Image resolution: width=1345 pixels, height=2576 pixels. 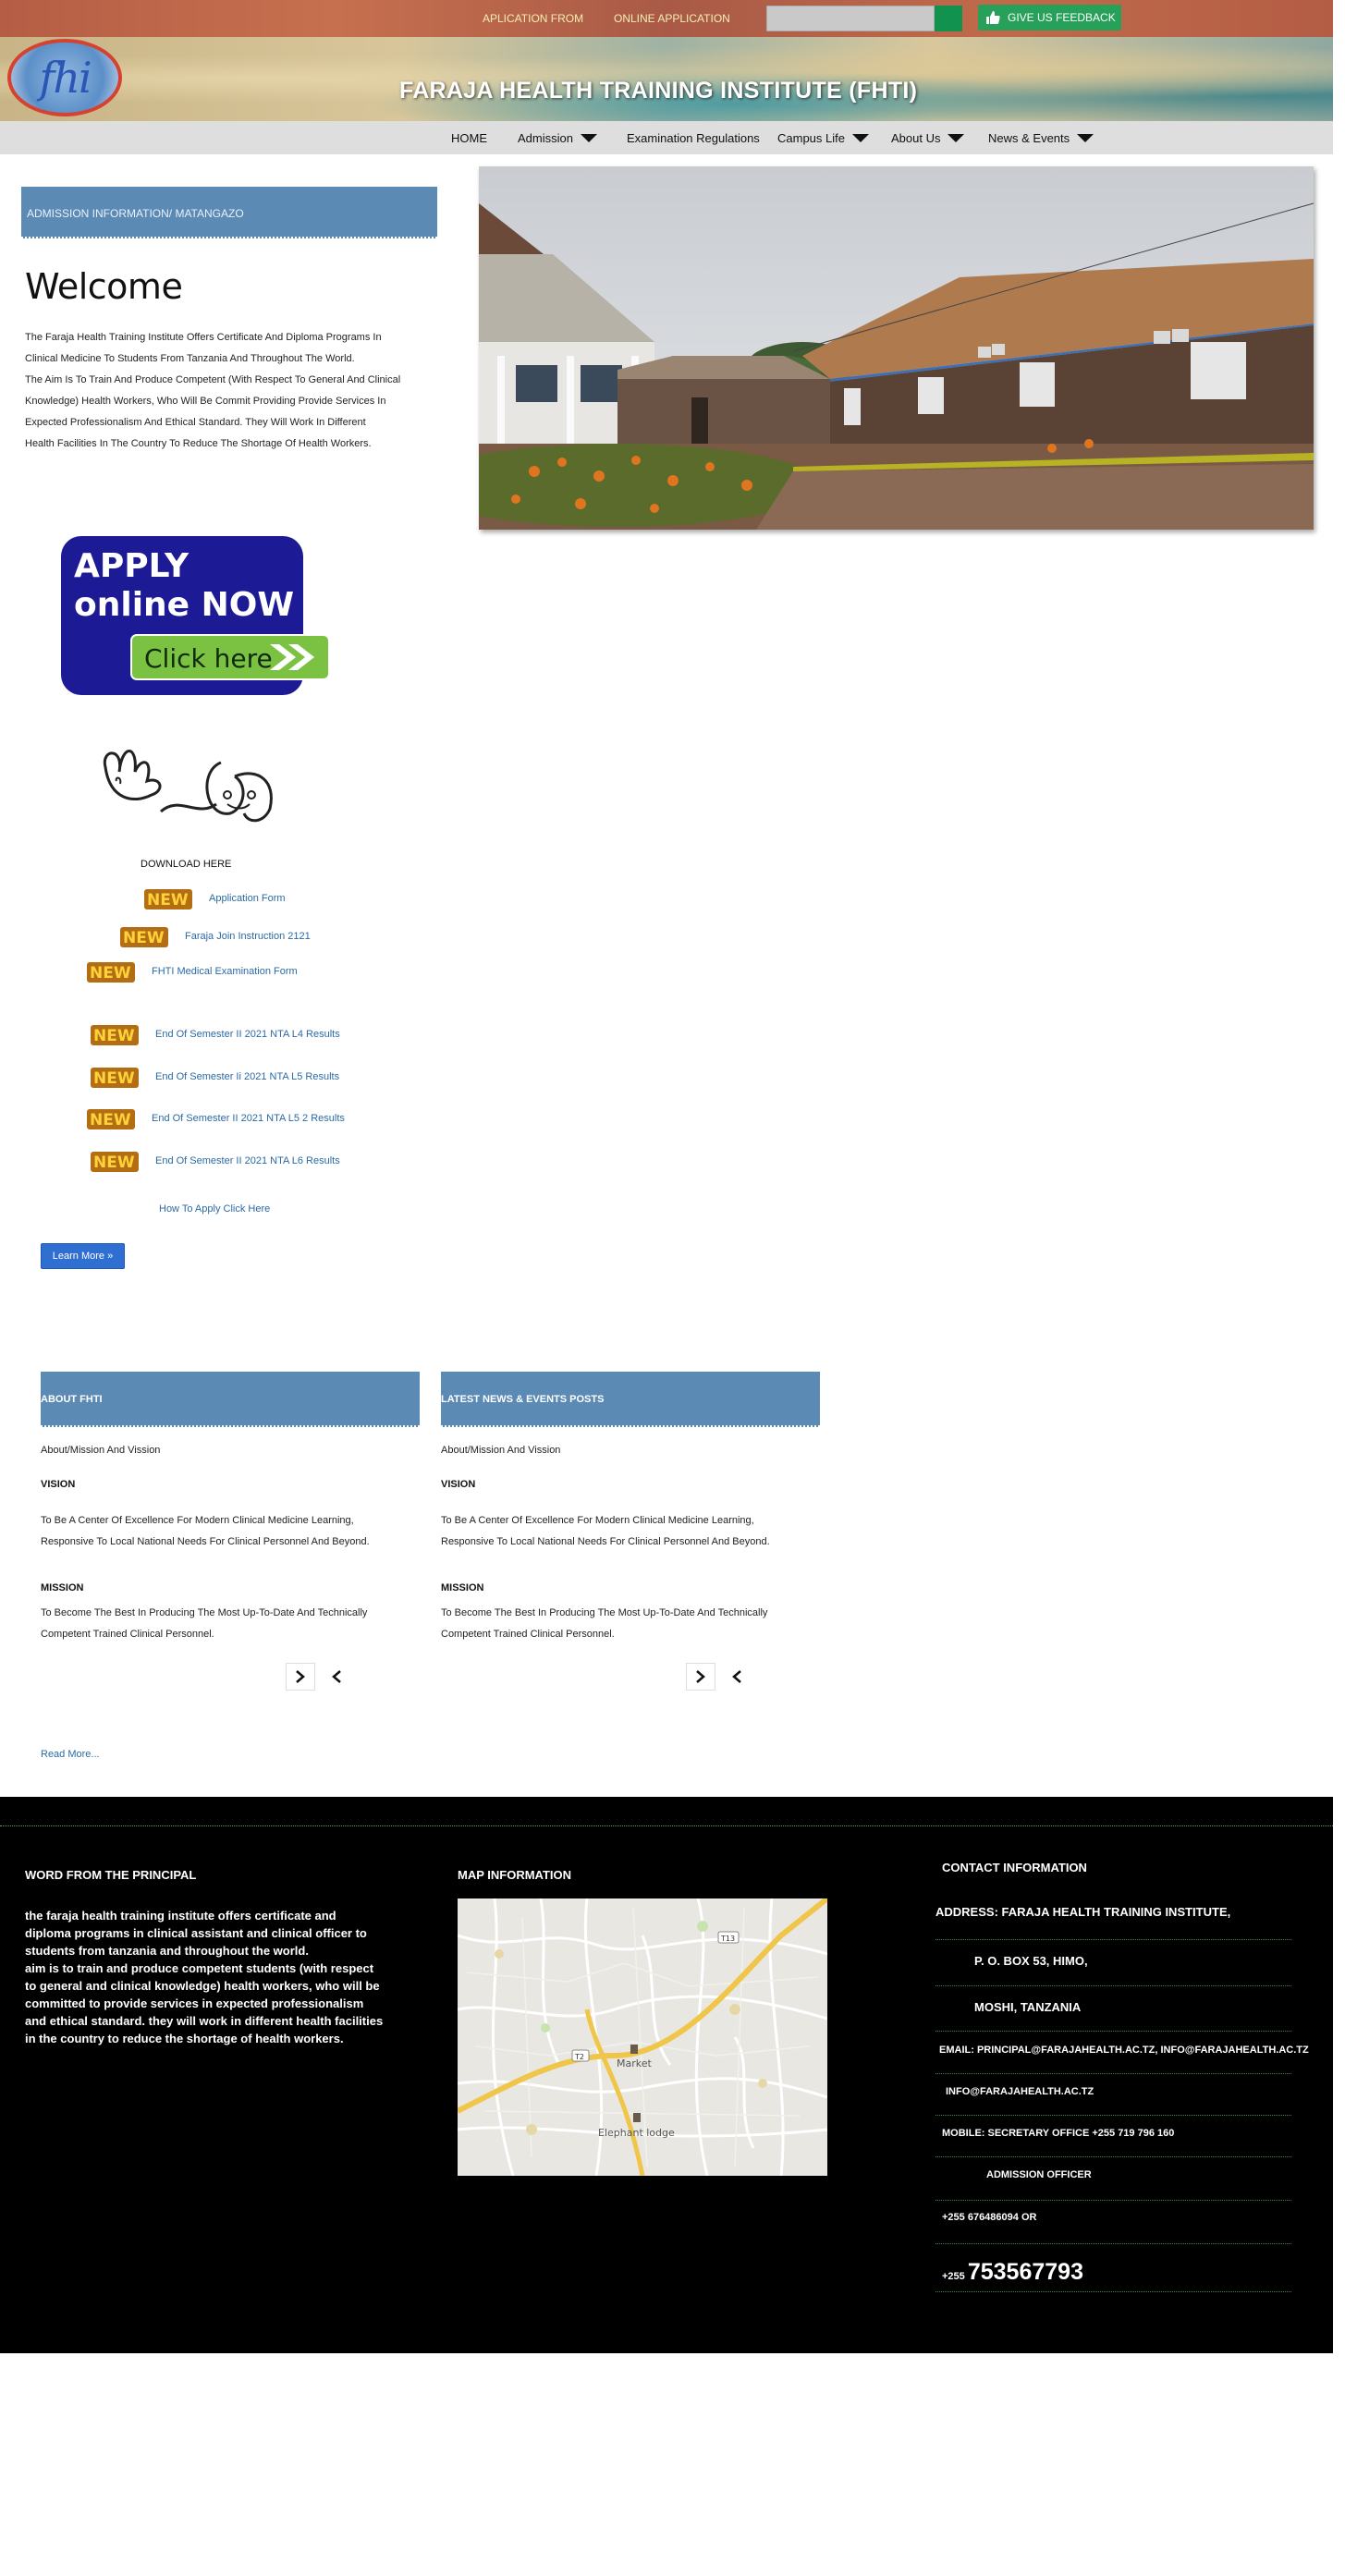 I want to click on logo-text: fhi, so click(x=66, y=78).